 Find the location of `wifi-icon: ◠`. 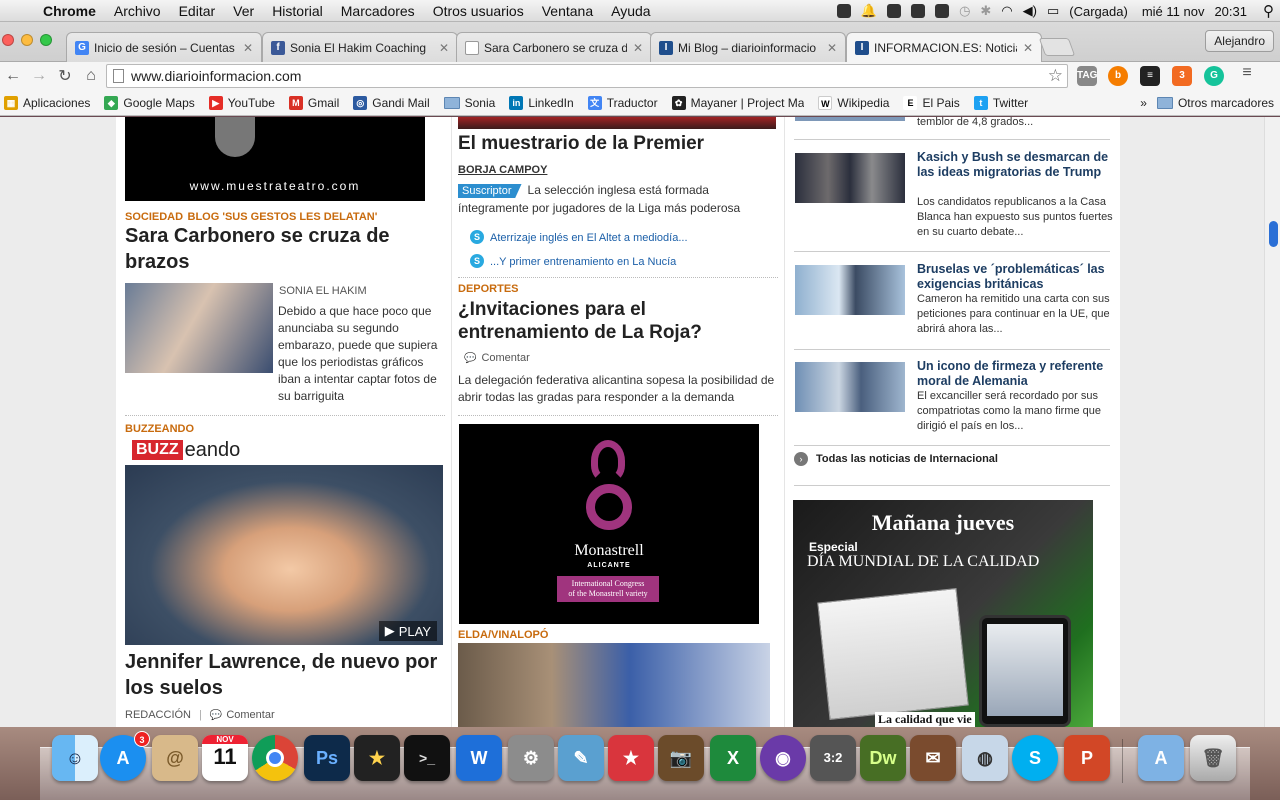

wifi-icon: ◠ is located at coordinates (1006, 11).